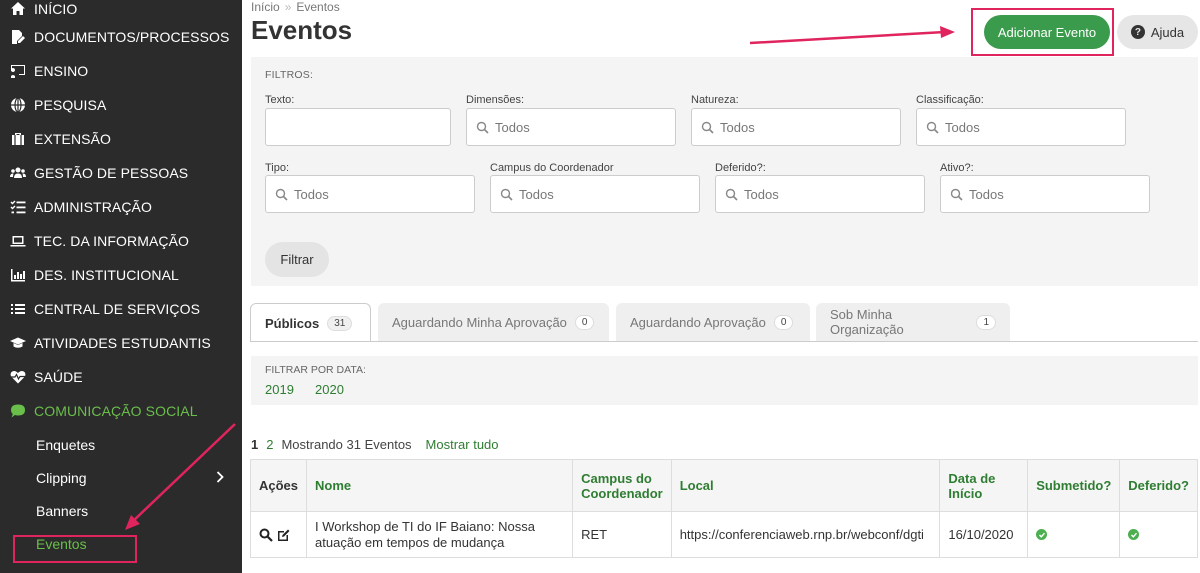 Image resolution: width=1200 pixels, height=573 pixels. I want to click on tab-label: Aguardando Aprovação, so click(698, 322).